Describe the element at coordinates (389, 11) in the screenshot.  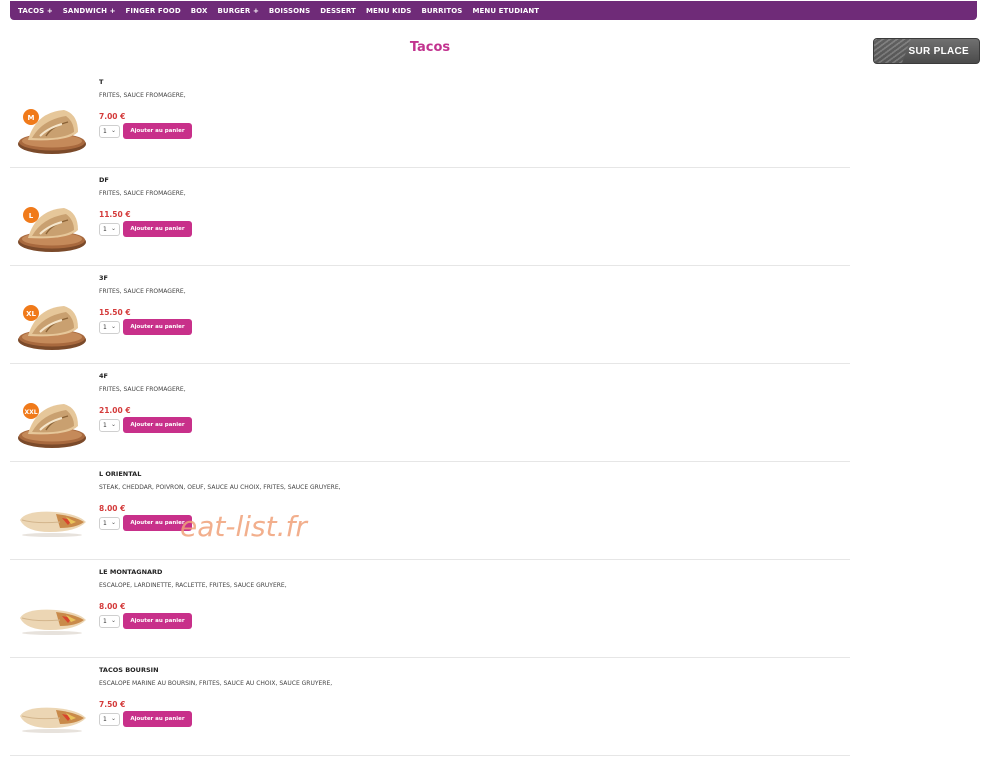
I see `nav-item: MENU KIDS` at that location.